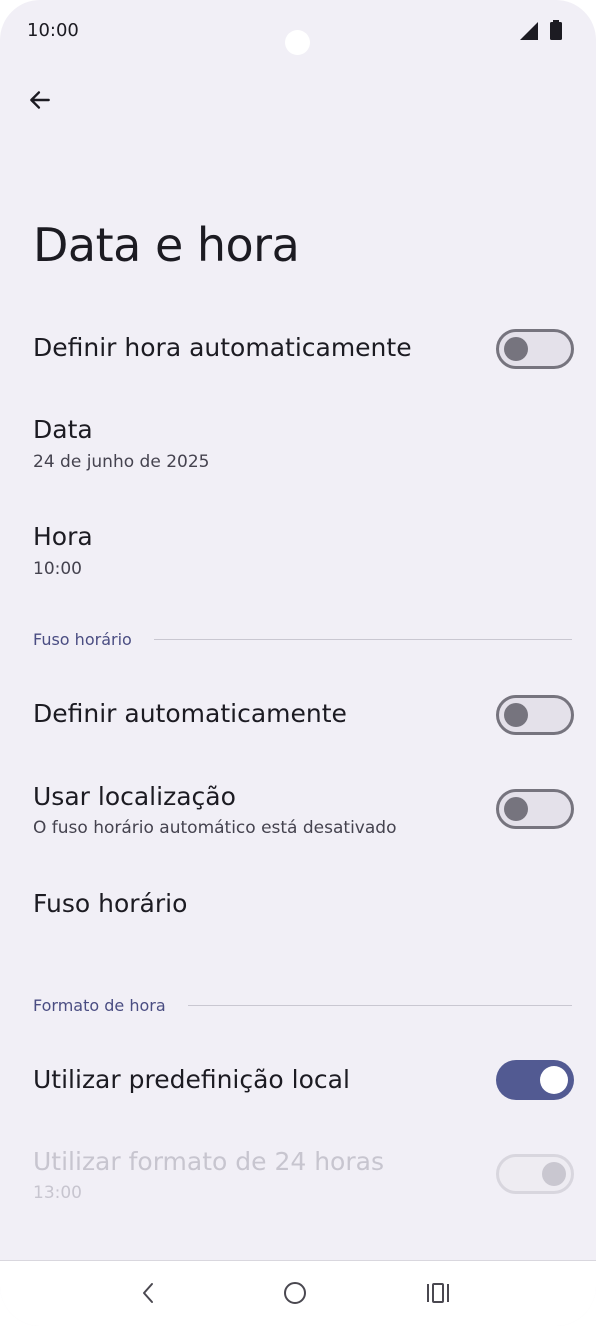  What do you see at coordinates (63, 429) in the screenshot?
I see `date-label: Data` at bounding box center [63, 429].